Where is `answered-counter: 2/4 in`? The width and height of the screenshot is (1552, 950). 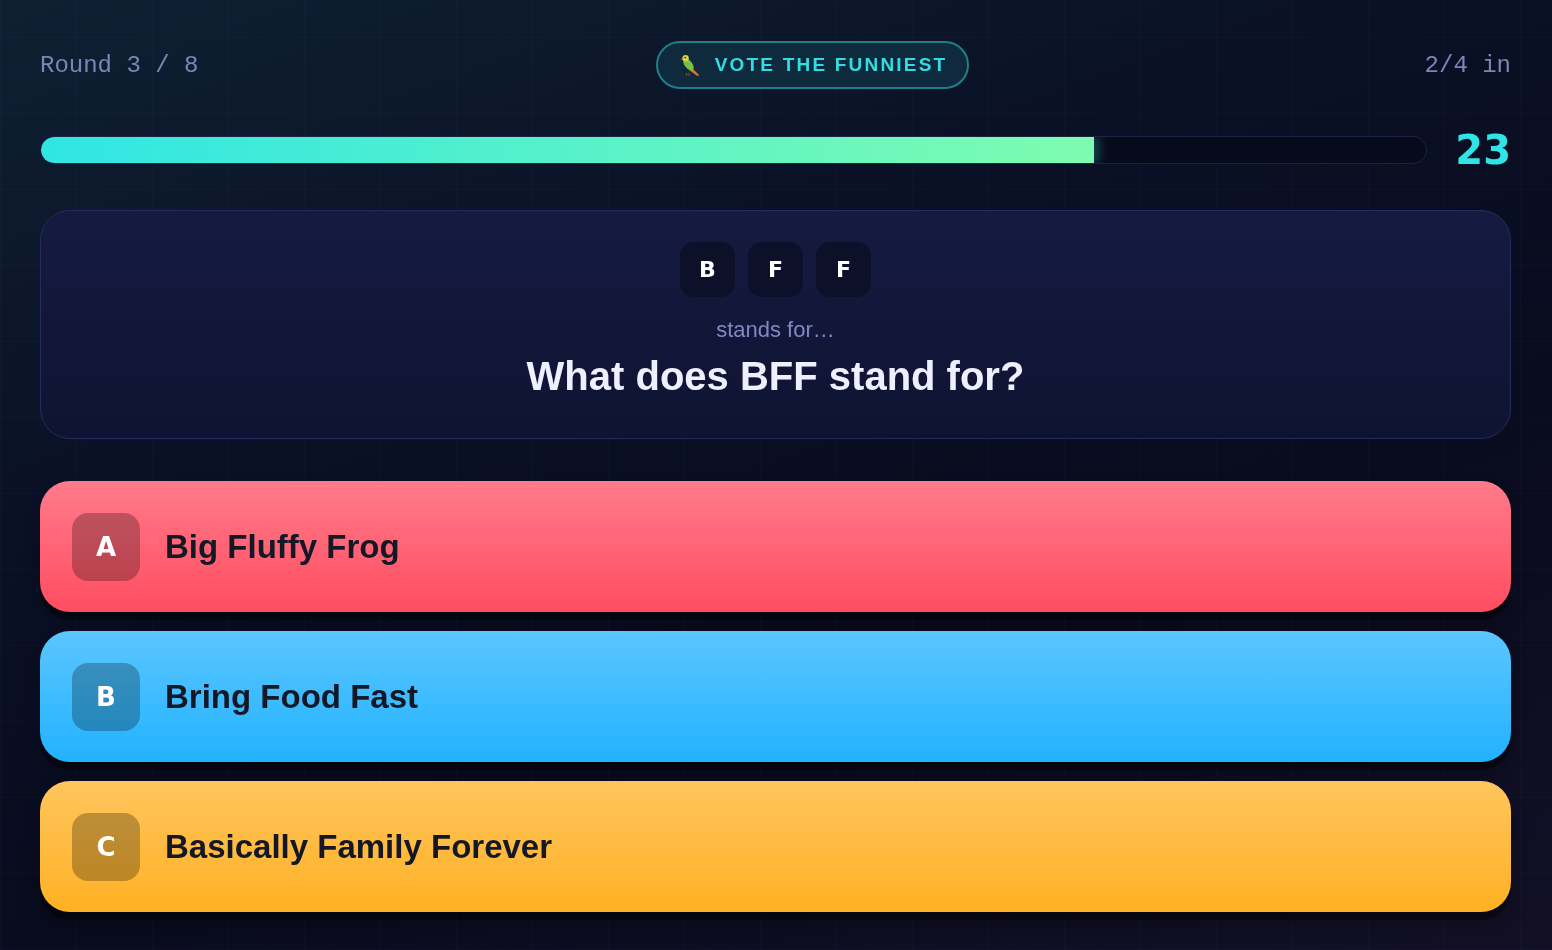 answered-counter: 2/4 in is located at coordinates (1467, 65).